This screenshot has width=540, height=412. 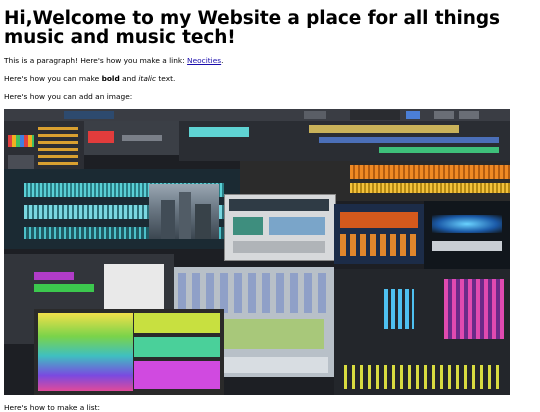 What do you see at coordinates (422, 332) in the screenshot?
I see `daw-right-mixer` at bounding box center [422, 332].